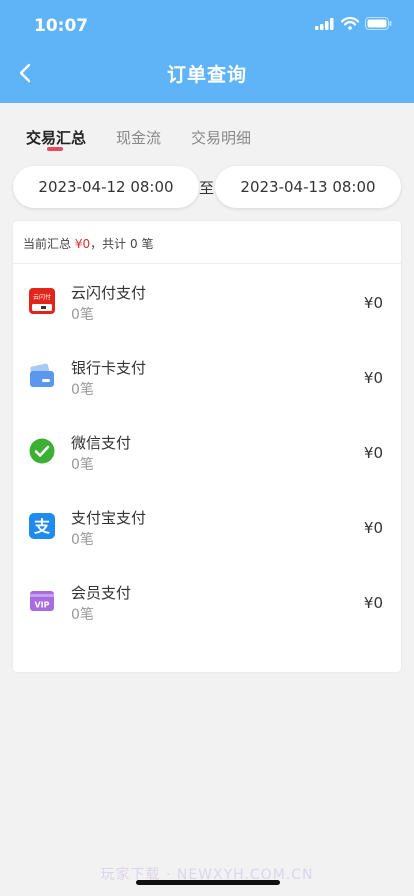  Describe the element at coordinates (47, 244) in the screenshot. I see `summary-prefix: 当前汇总` at that location.